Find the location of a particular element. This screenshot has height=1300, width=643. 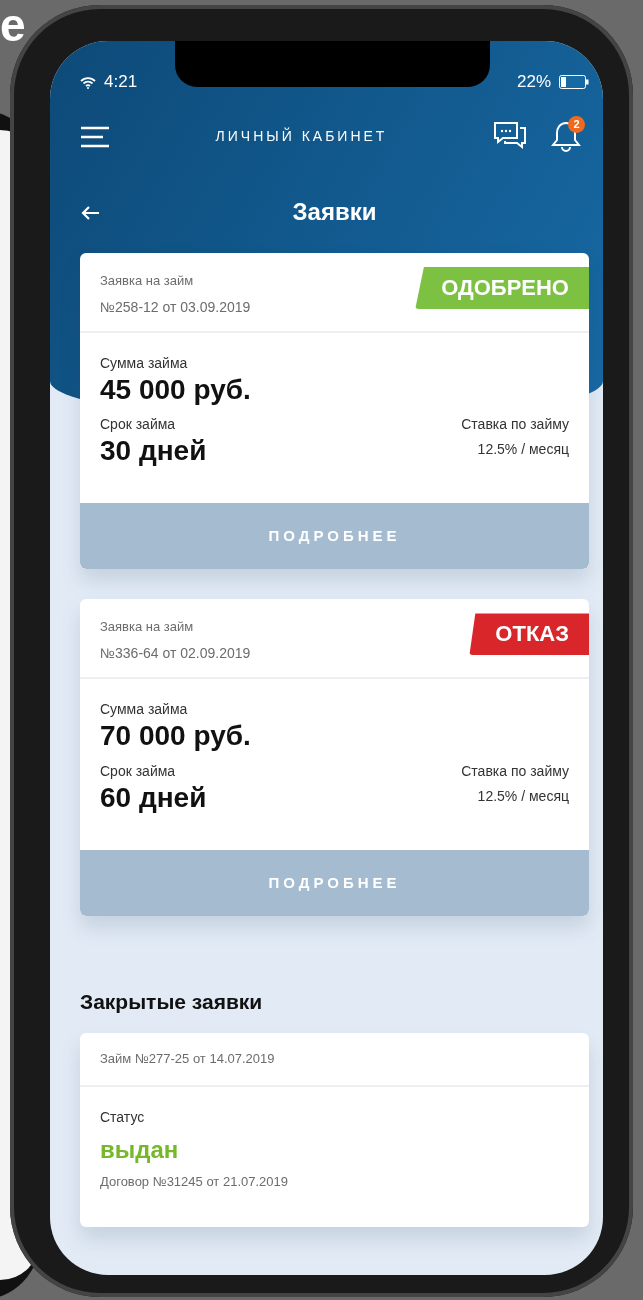

application-number: №258-12 от 03.09.2019 is located at coordinates (175, 307).